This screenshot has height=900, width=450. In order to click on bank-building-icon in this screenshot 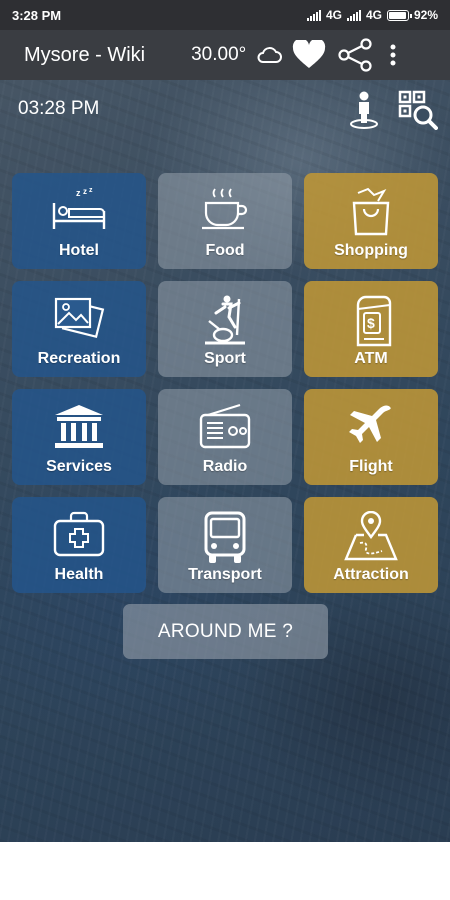, I will do `click(79, 426)`.